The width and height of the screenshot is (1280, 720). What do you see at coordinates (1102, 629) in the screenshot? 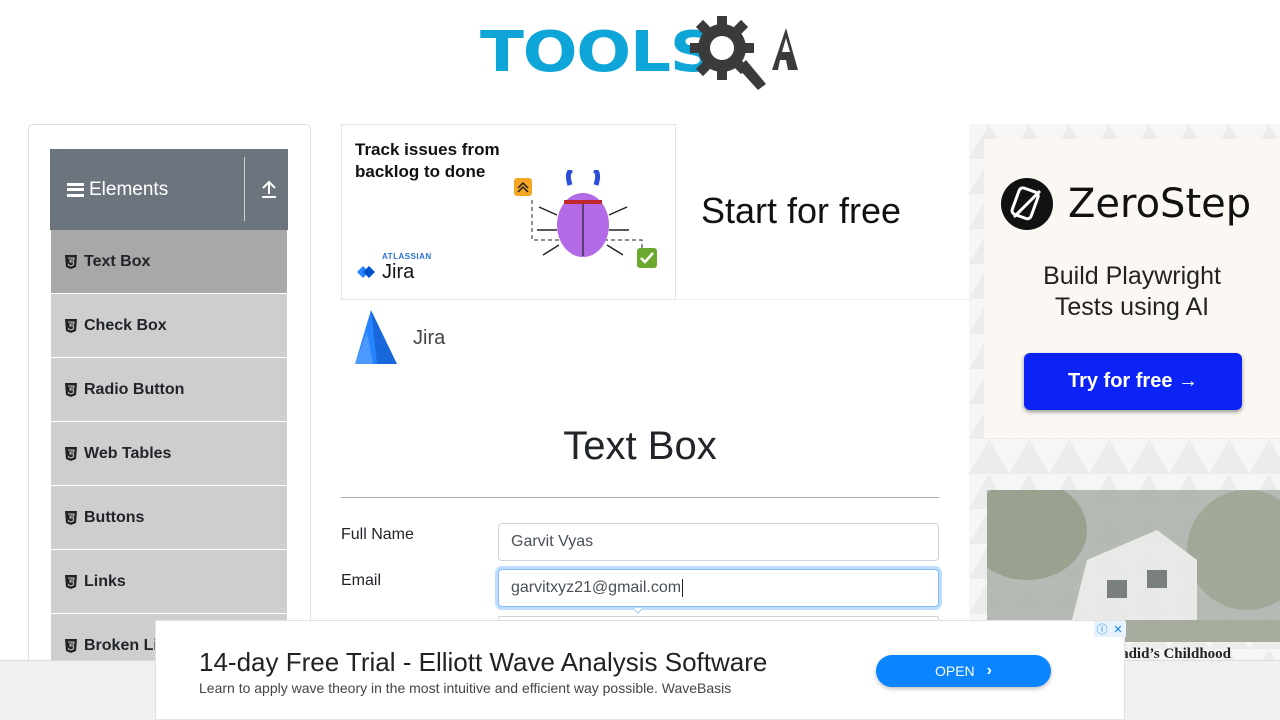
I see `info-icon: ⓘ` at bounding box center [1102, 629].